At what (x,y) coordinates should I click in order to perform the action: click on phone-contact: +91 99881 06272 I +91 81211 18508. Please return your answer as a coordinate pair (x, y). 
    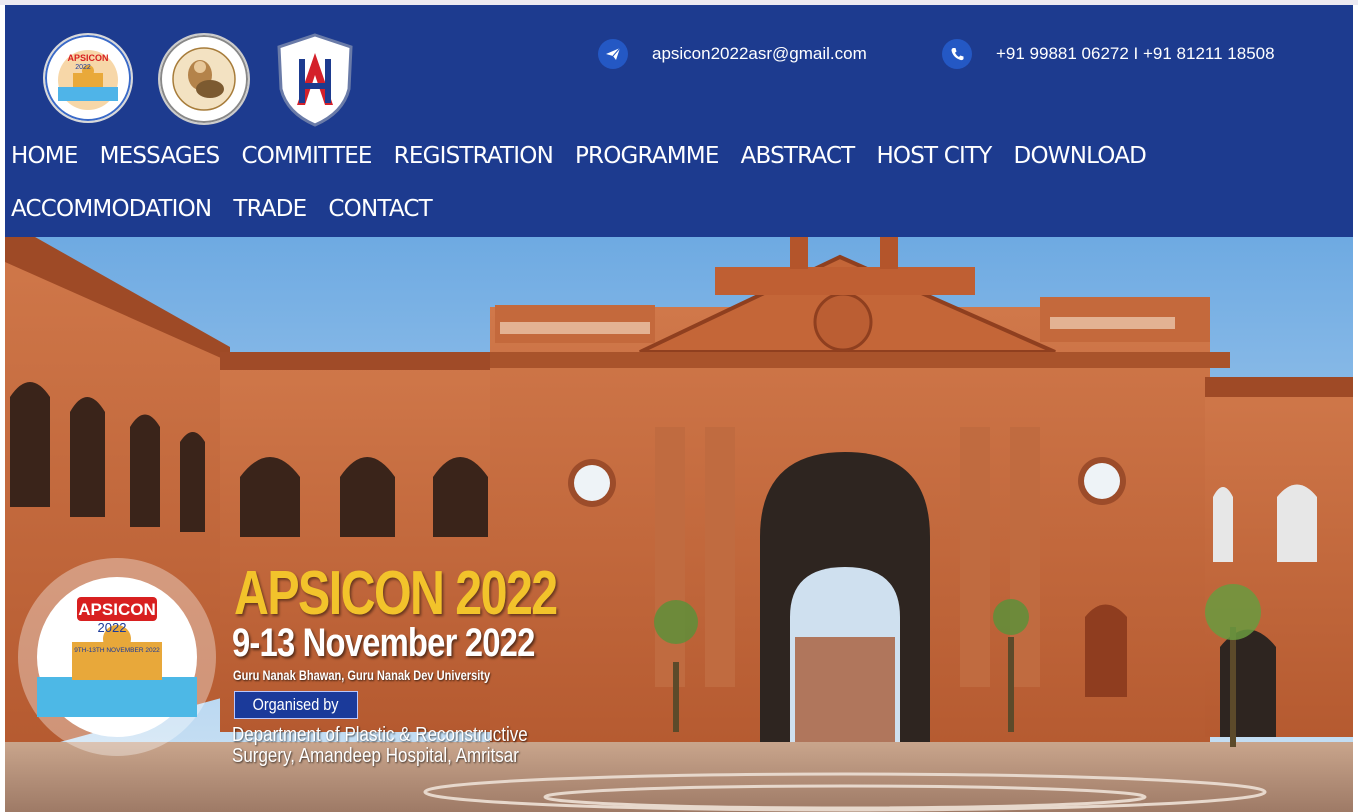
    Looking at the image, I should click on (1108, 54).